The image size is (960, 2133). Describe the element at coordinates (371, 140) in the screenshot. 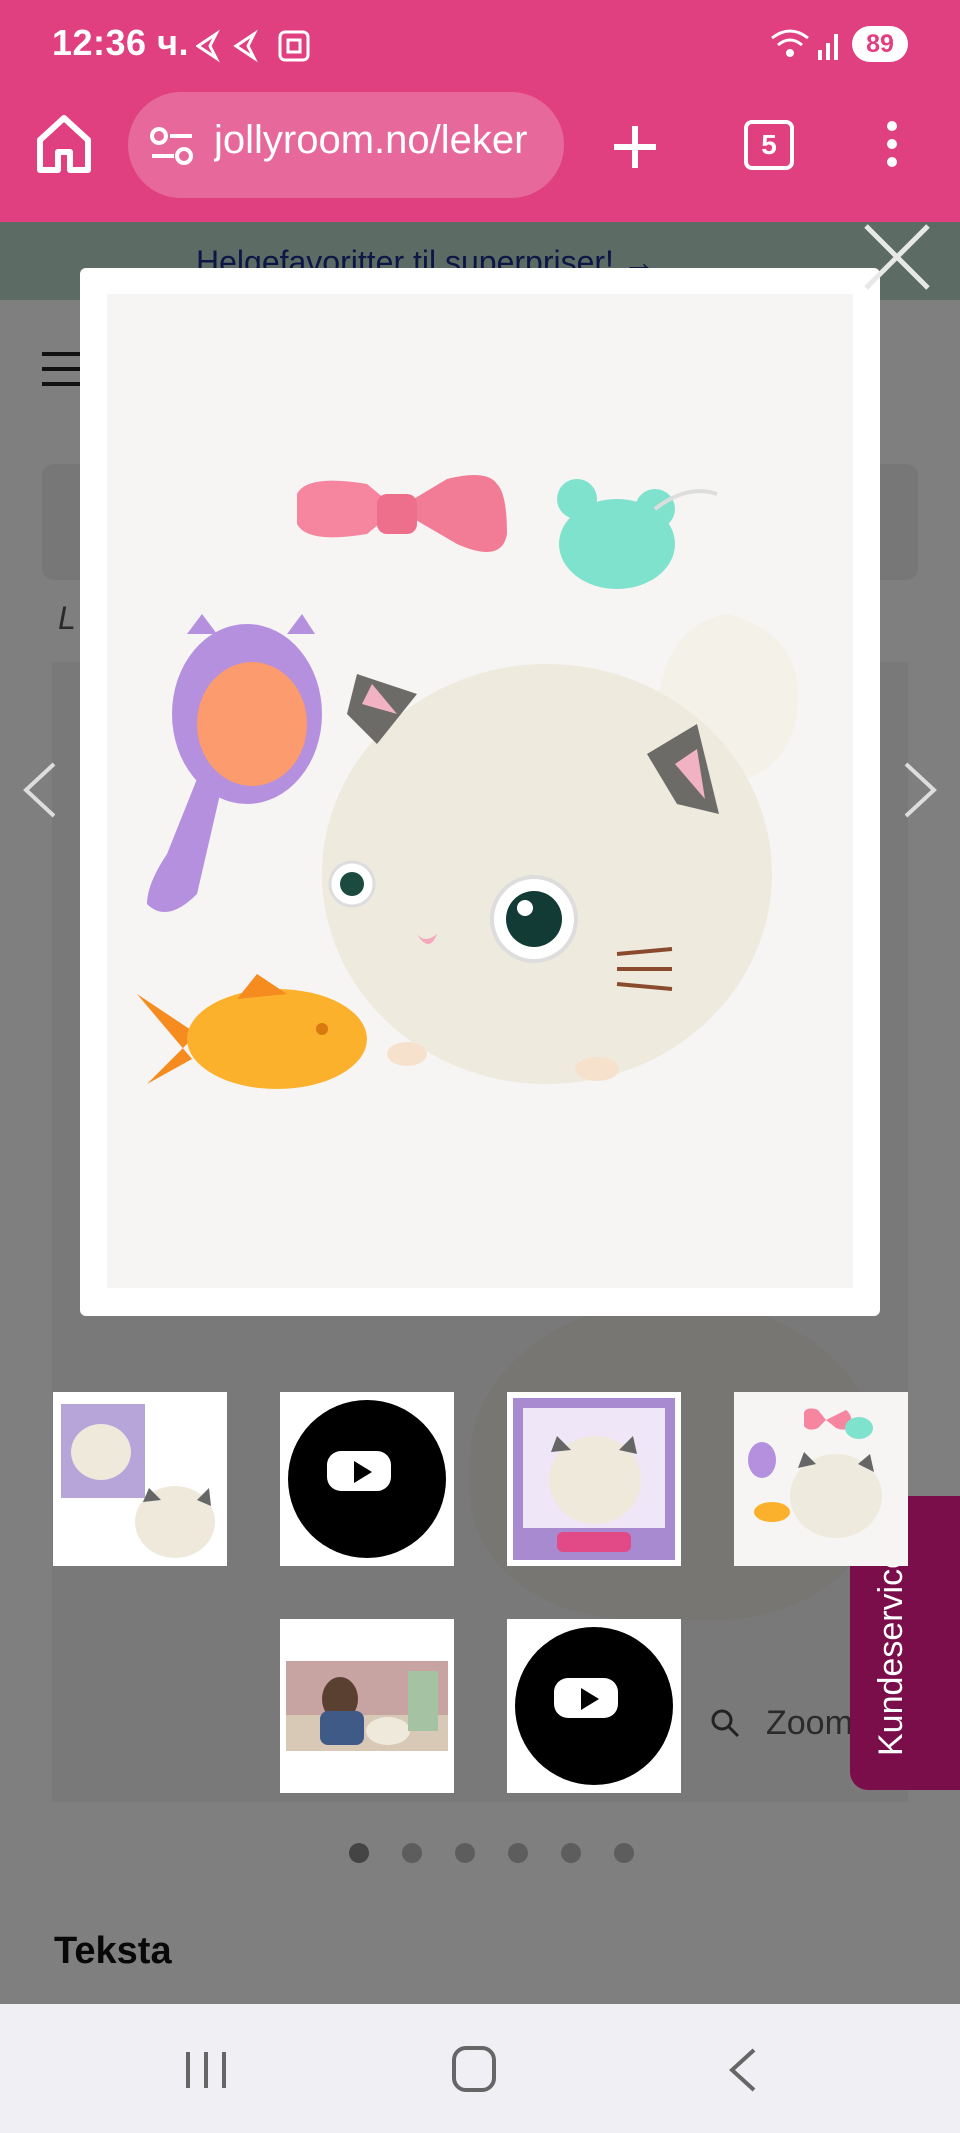

I see `url-text: jollyroom.no/leker` at that location.